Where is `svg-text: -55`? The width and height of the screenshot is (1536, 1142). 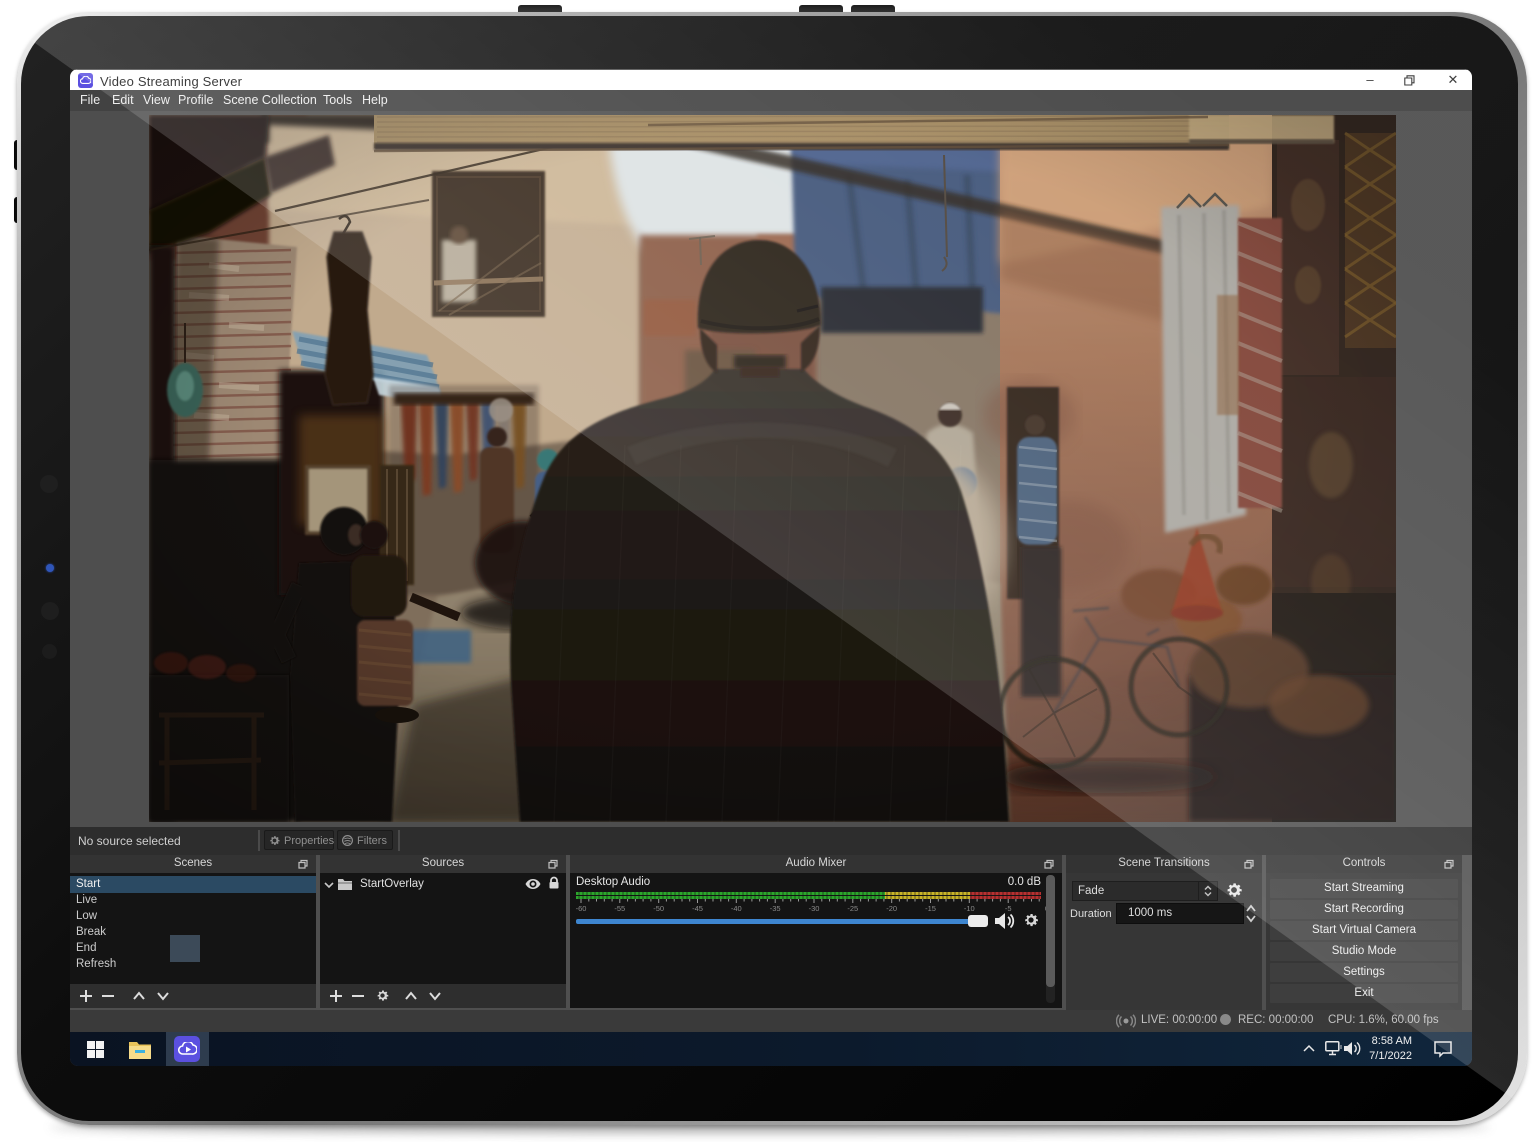
svg-text: -55 is located at coordinates (619, 908).